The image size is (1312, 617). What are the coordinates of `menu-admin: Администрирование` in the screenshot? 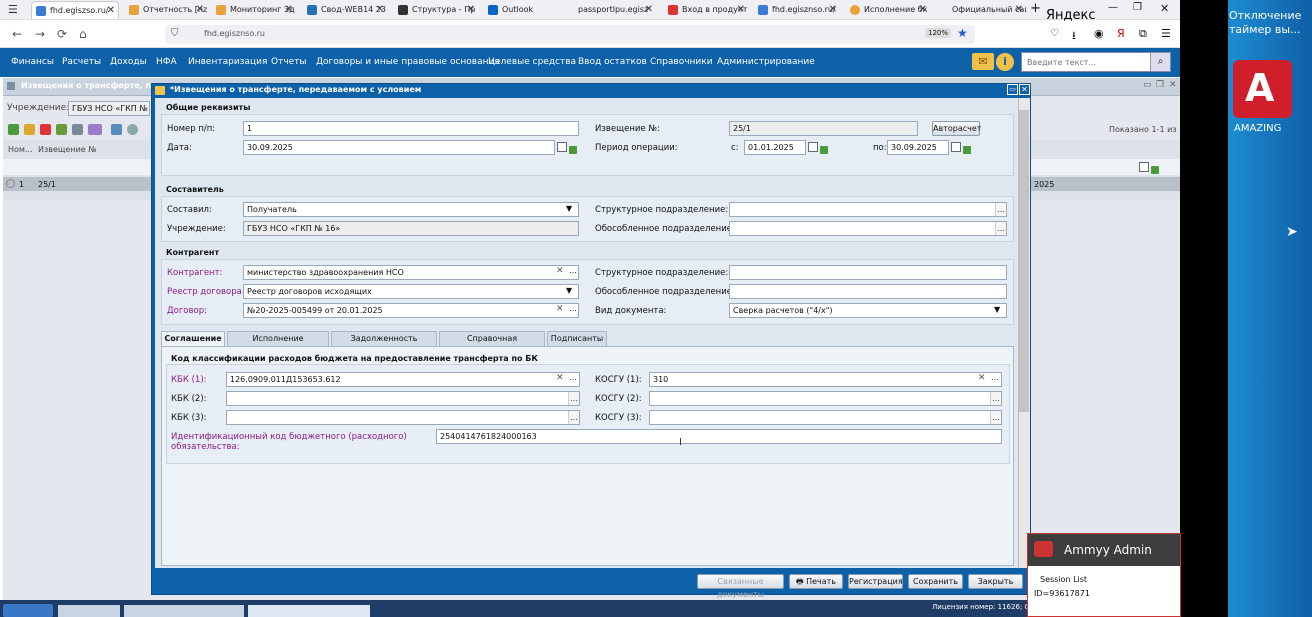 It's located at (766, 62).